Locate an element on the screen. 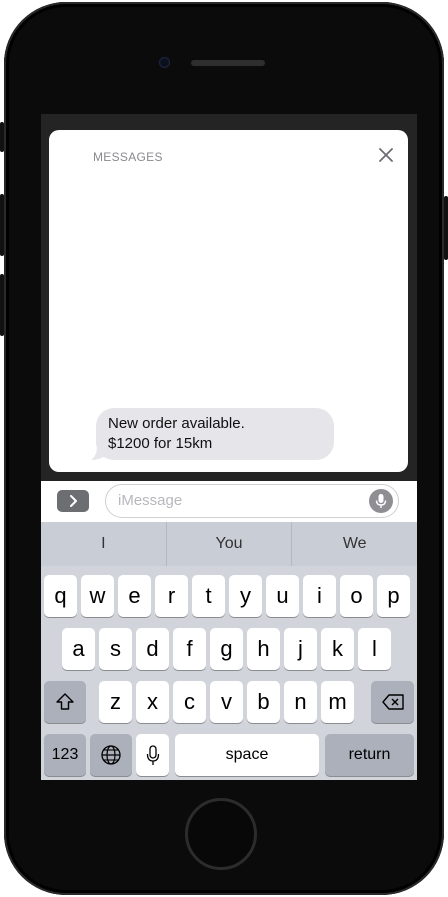  mute-switch is located at coordinates (2, 137).